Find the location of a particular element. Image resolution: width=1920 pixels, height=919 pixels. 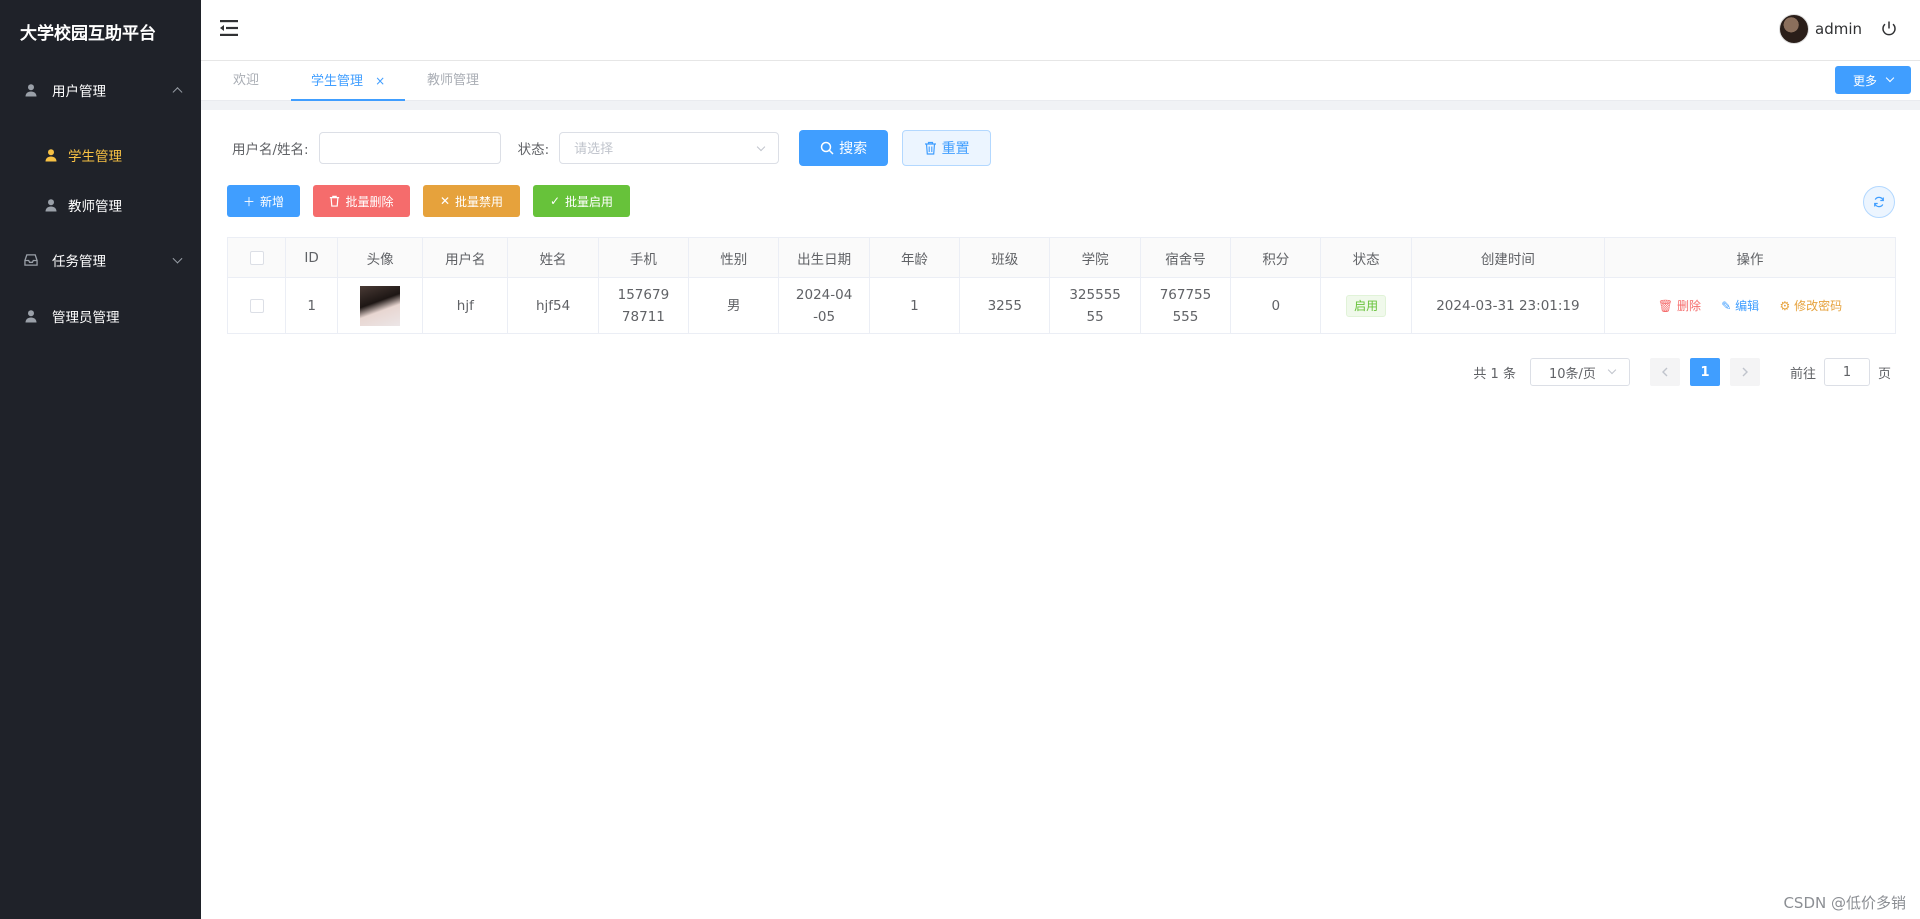

sidebar-item-label: 教师管理 is located at coordinates (95, 207).